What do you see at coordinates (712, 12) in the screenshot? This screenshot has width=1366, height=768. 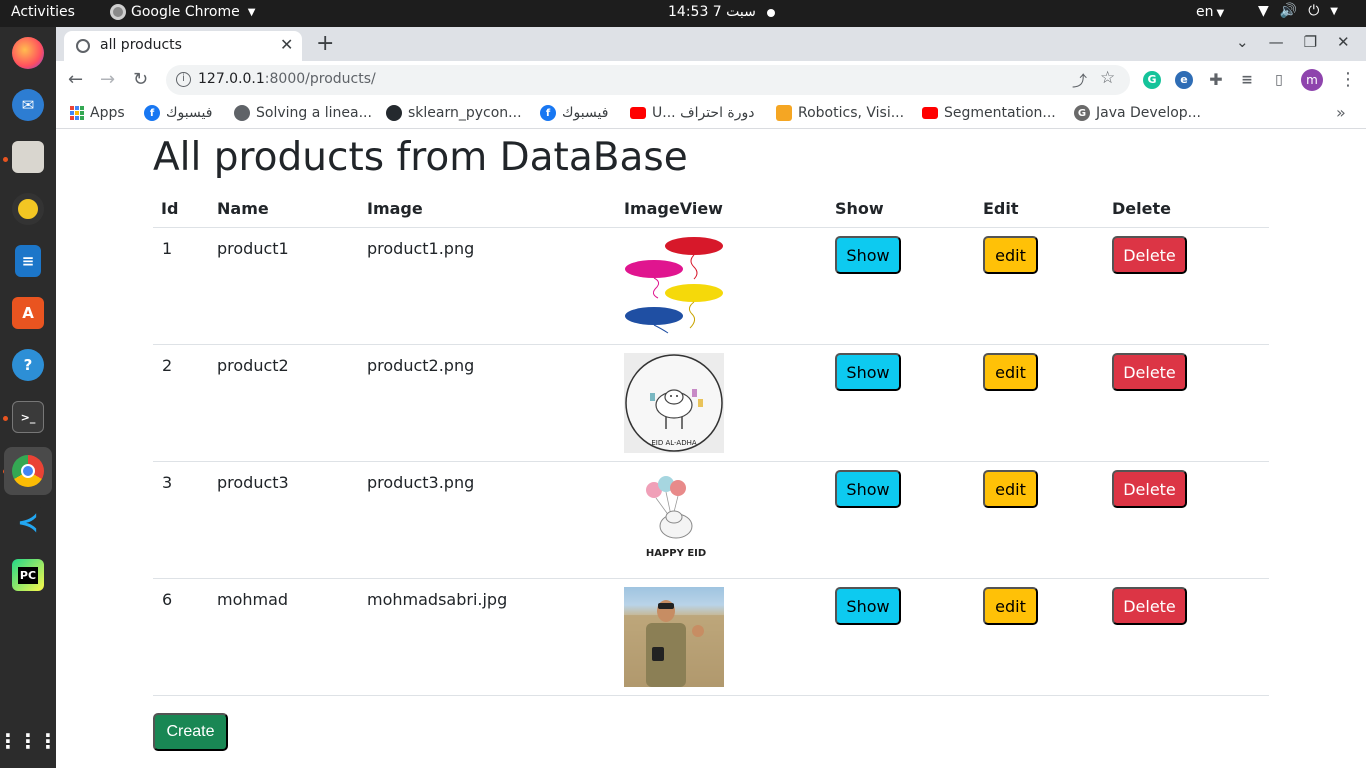 I see `clock: 14:53 7 سبت` at bounding box center [712, 12].